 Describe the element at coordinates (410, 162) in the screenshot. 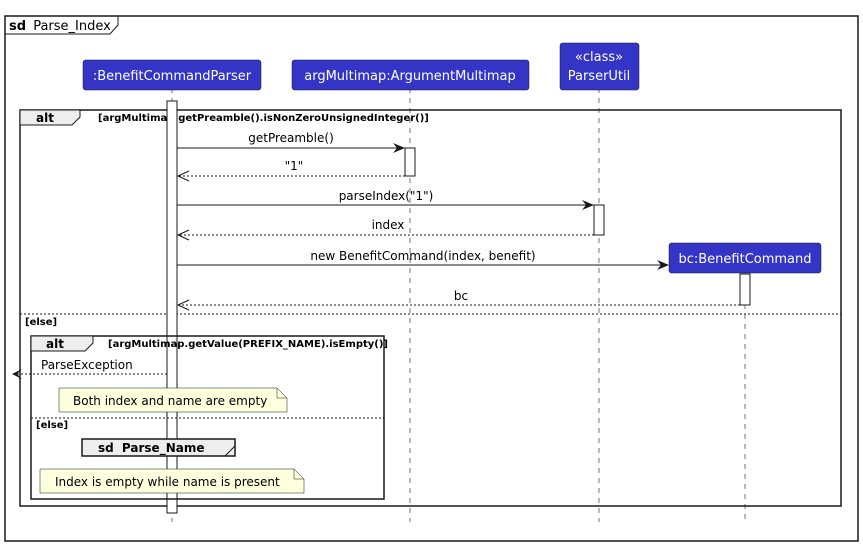

I see `activation-argmm` at that location.